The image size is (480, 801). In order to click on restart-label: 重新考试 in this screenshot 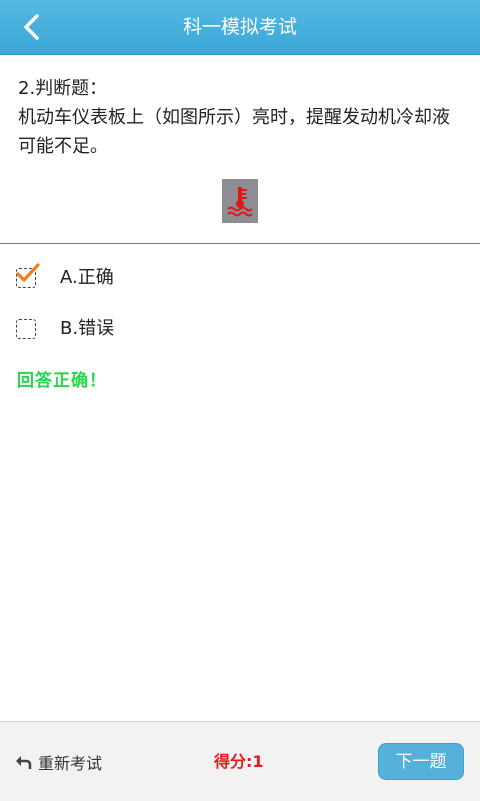, I will do `click(70, 763)`.